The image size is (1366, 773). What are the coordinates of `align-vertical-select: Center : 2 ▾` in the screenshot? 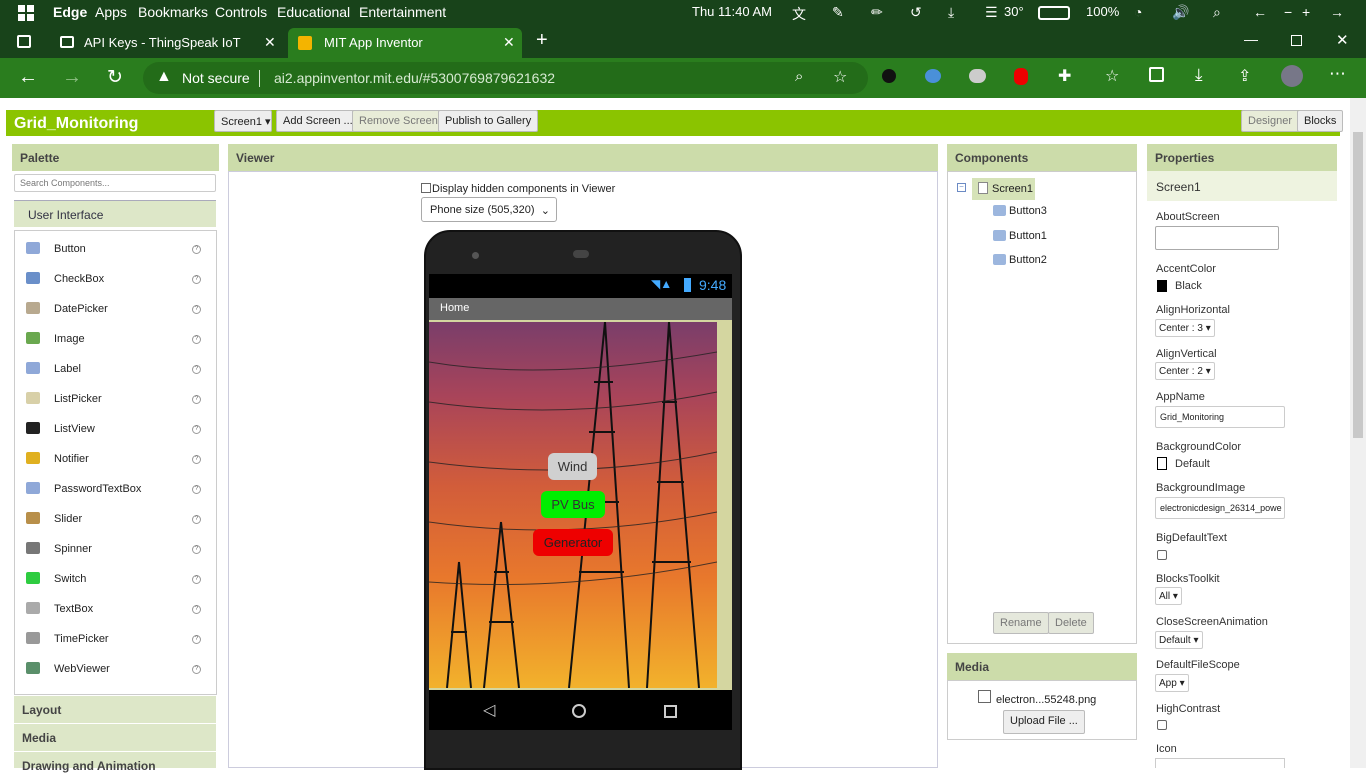 It's located at (1185, 371).